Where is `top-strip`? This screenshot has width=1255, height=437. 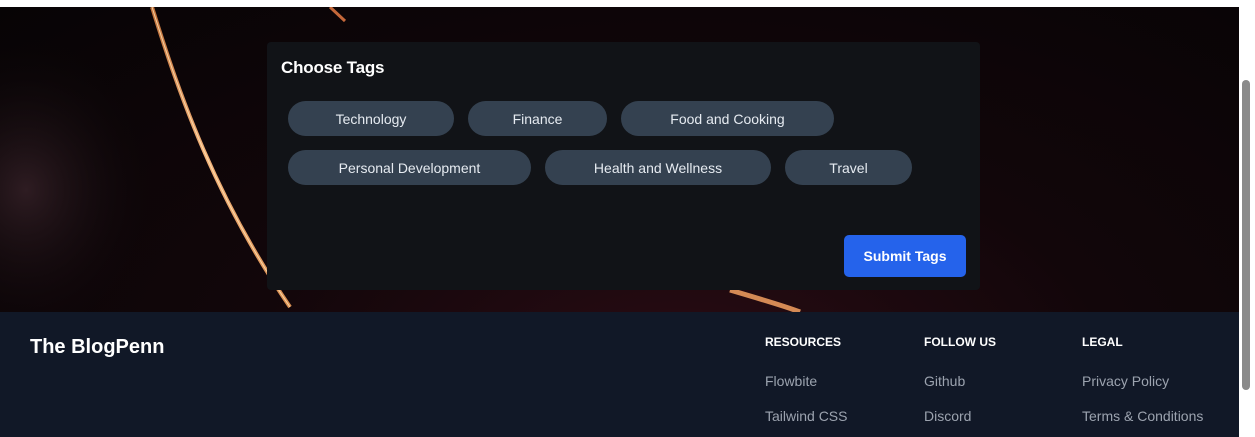 top-strip is located at coordinates (627, 3).